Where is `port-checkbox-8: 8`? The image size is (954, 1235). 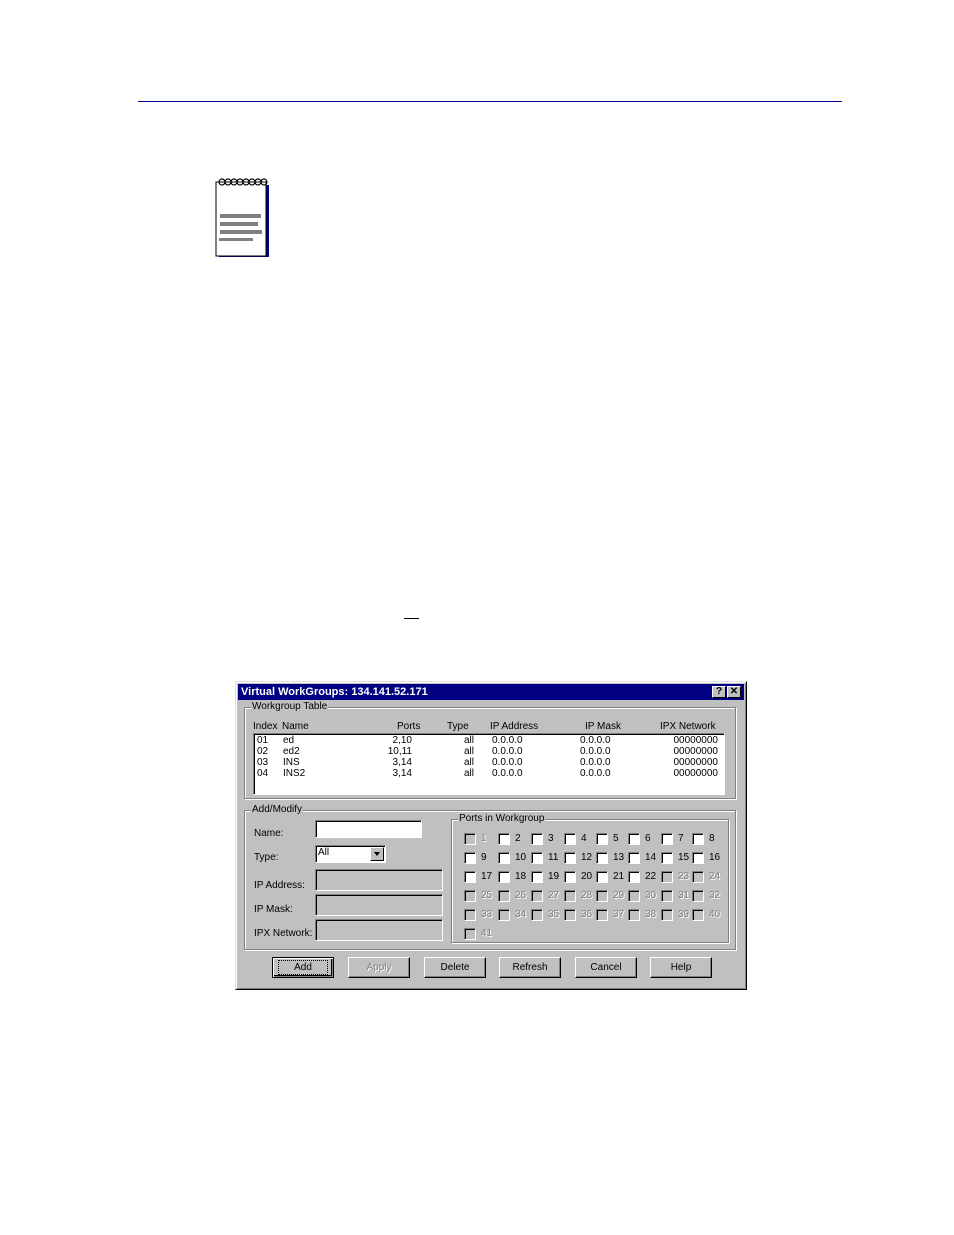 port-checkbox-8: 8 is located at coordinates (709, 839).